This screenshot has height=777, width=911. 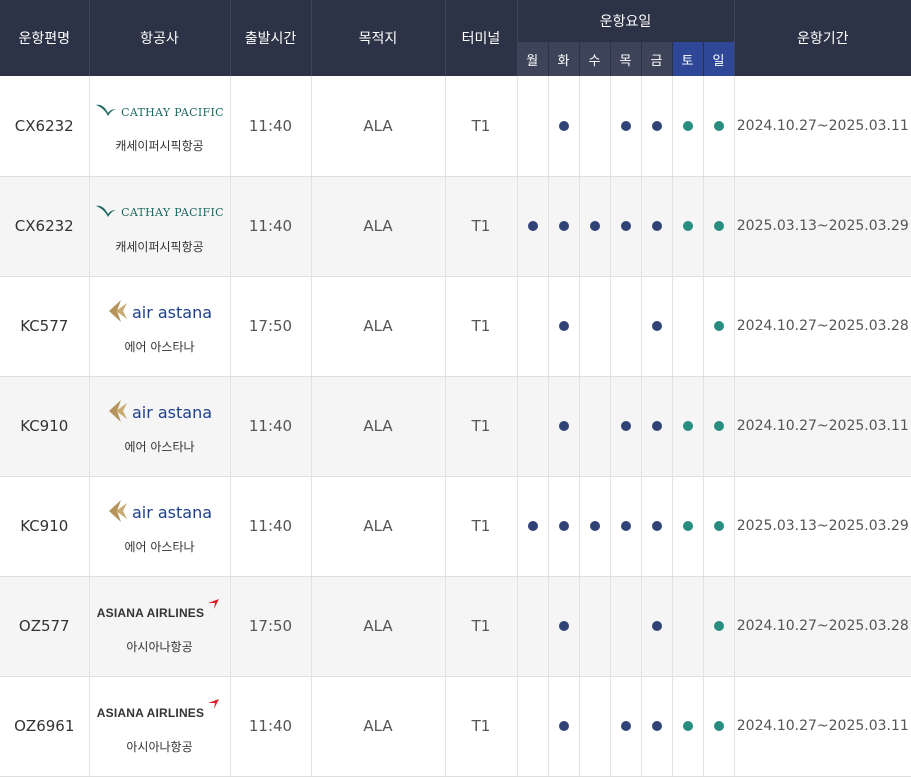 What do you see at coordinates (594, 59) in the screenshot?
I see `header-day: 수` at bounding box center [594, 59].